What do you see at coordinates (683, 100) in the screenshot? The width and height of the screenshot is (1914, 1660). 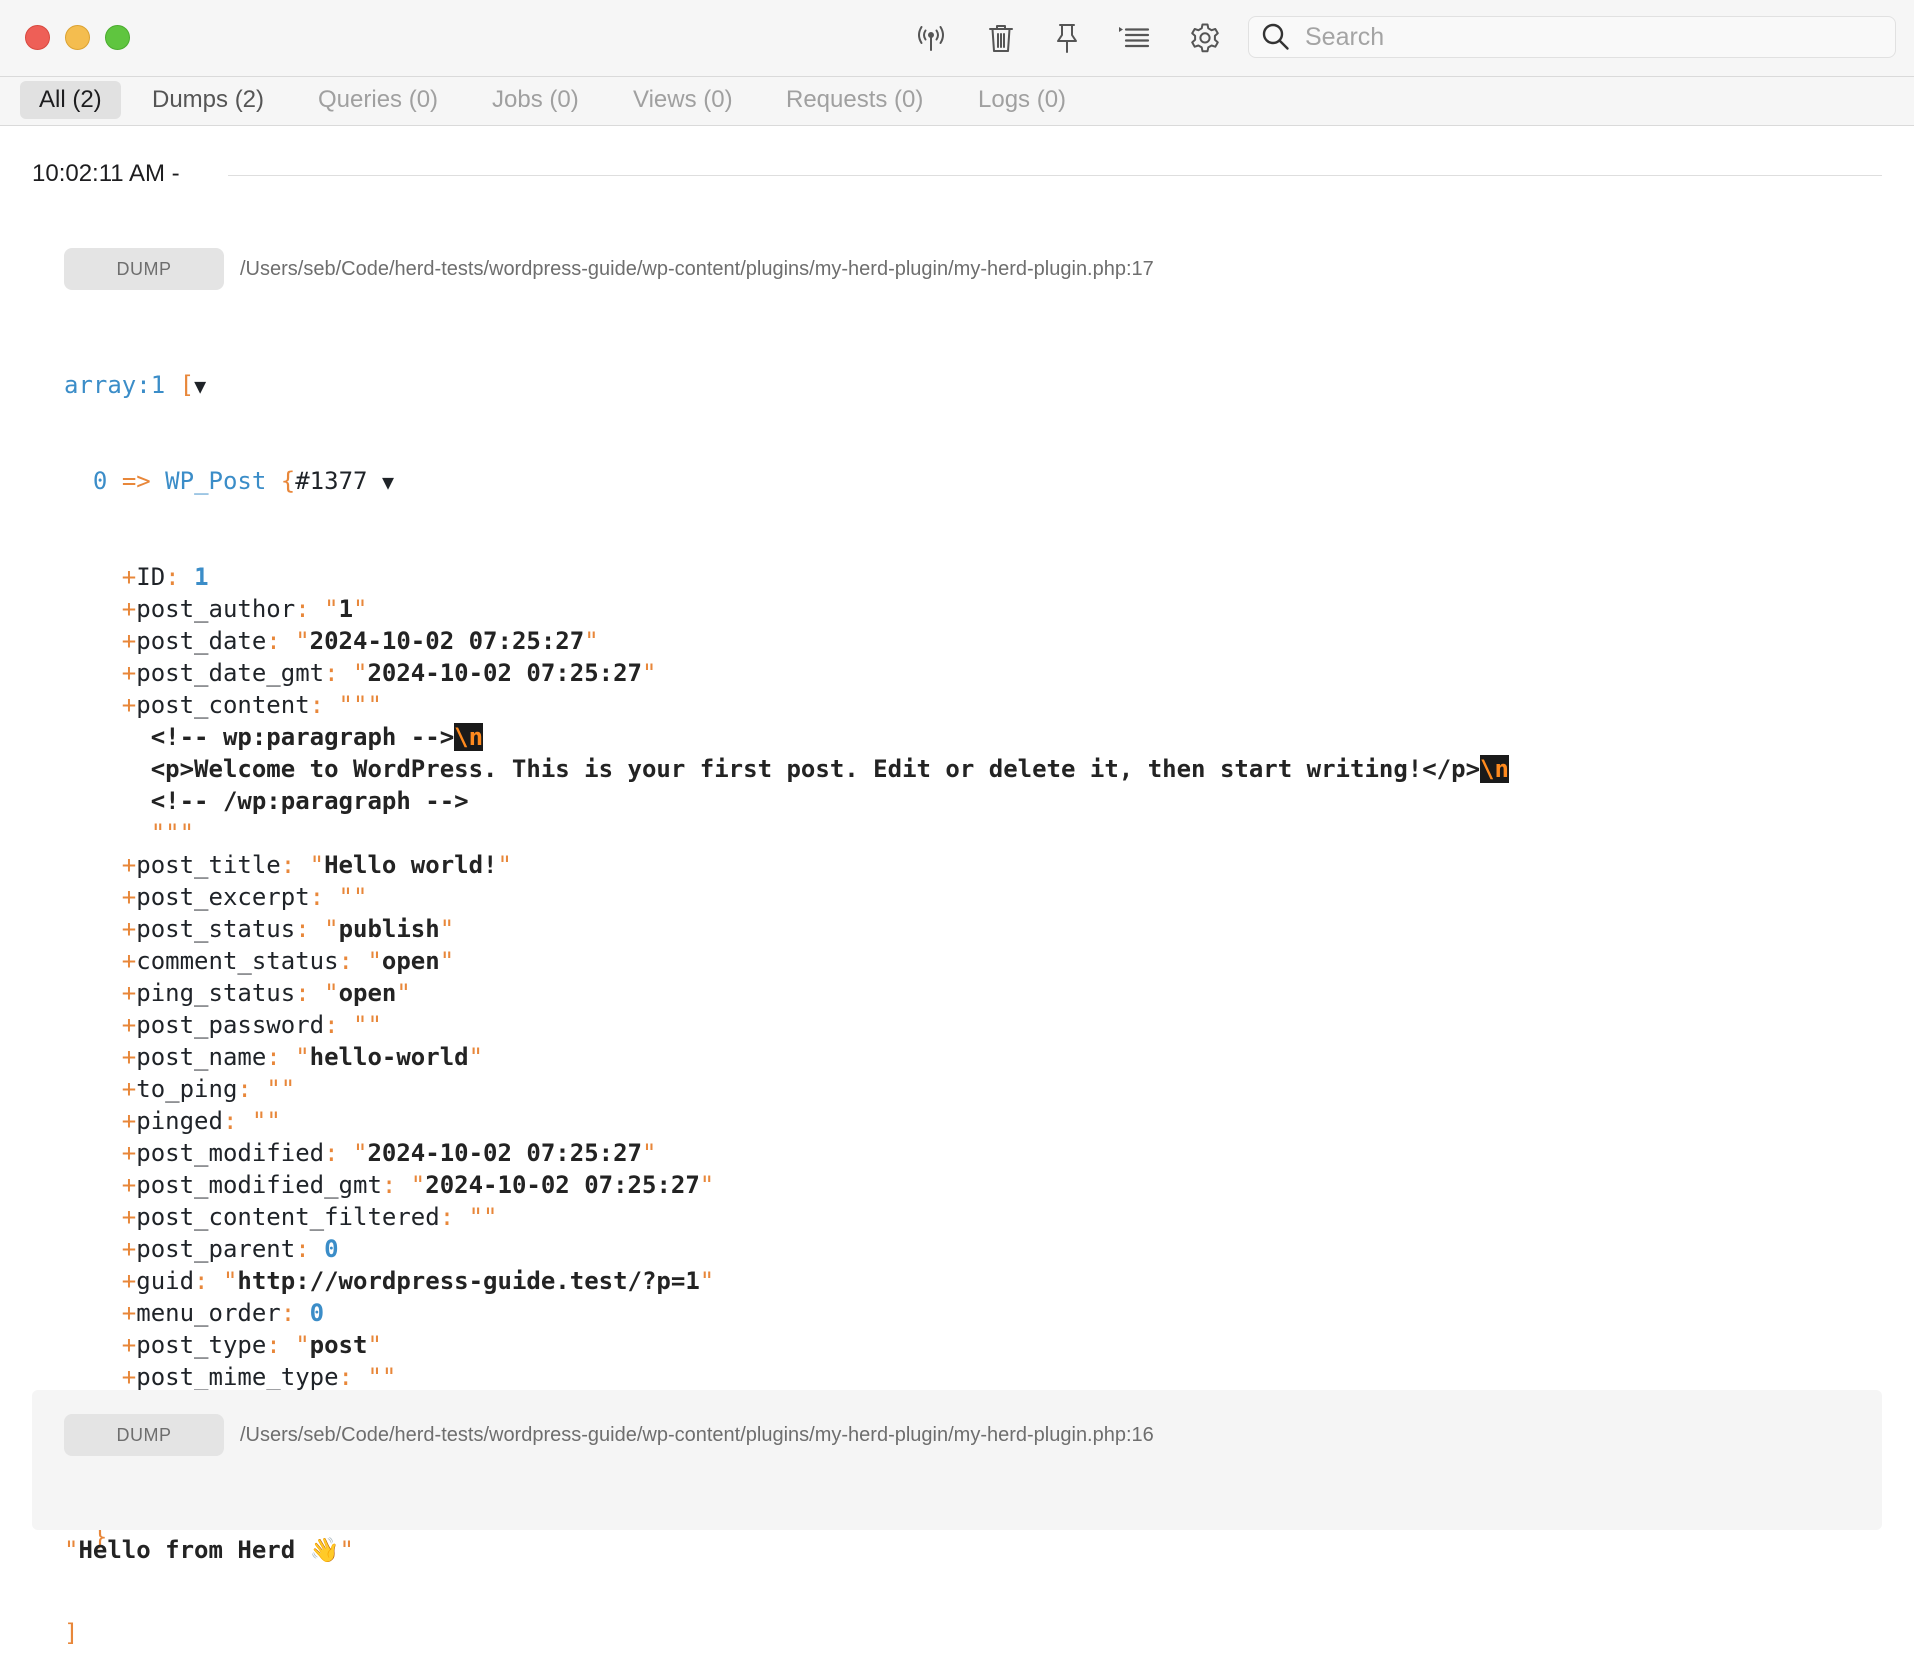 I see `tab-views: Views (0)` at bounding box center [683, 100].